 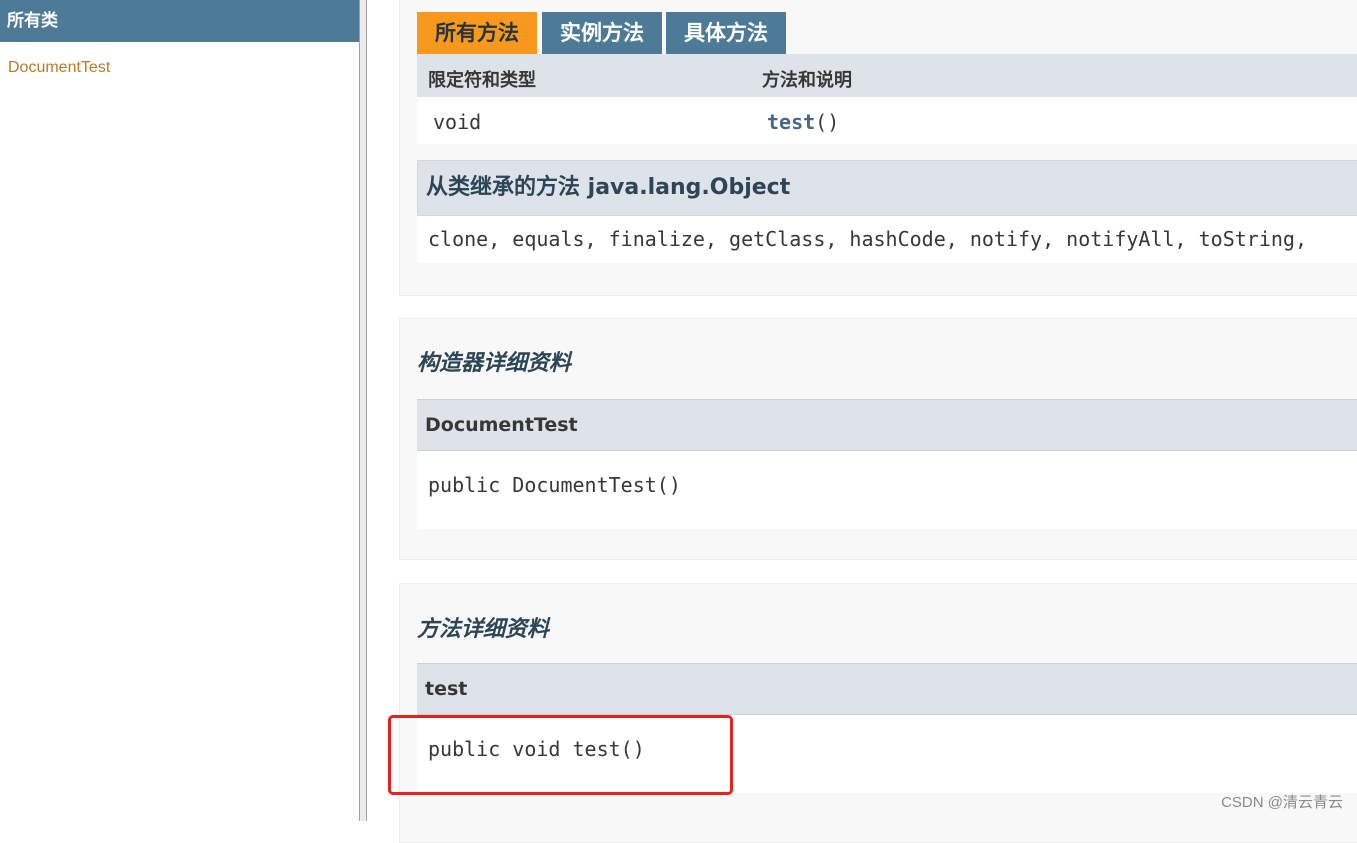 I want to click on inherited-methods-title: 从类继承的方法 java.lang.Object, so click(x=887, y=188).